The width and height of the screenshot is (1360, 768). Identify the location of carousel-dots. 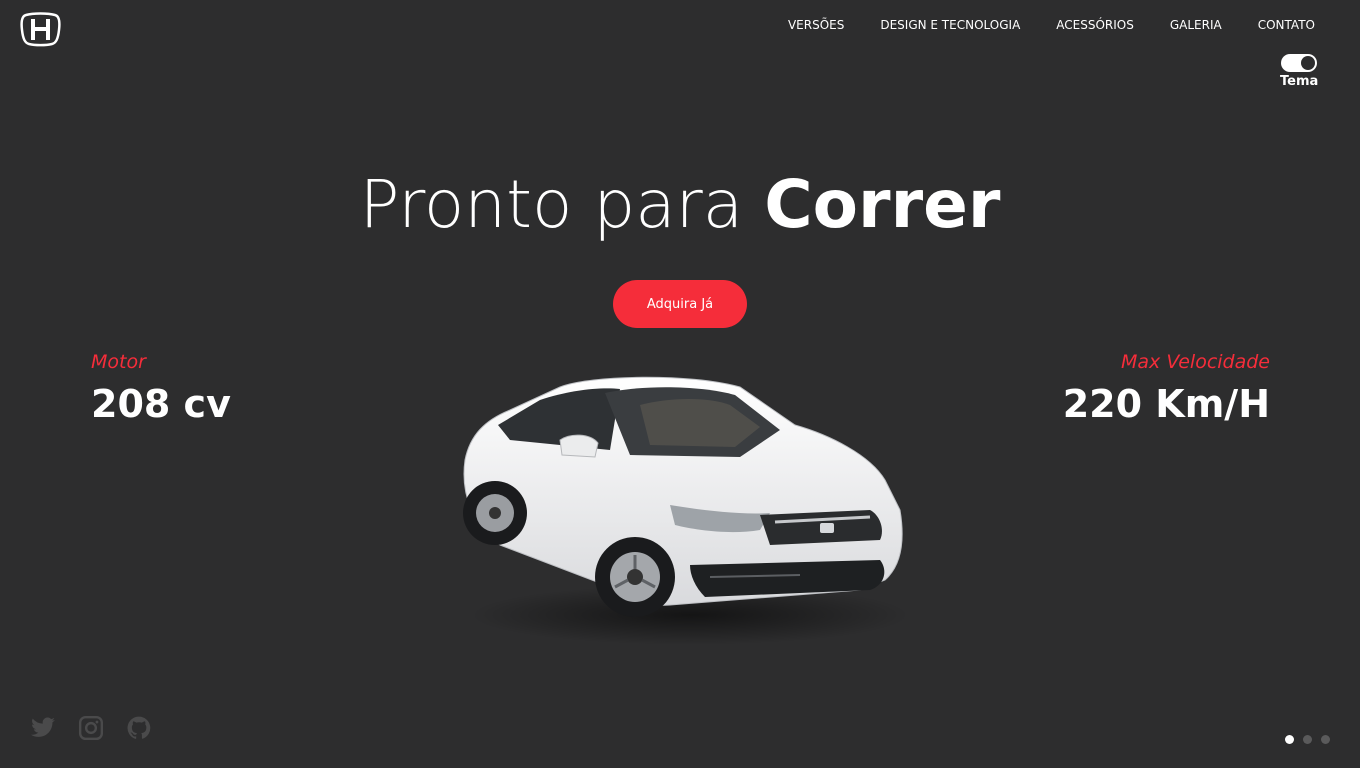
(1307, 739).